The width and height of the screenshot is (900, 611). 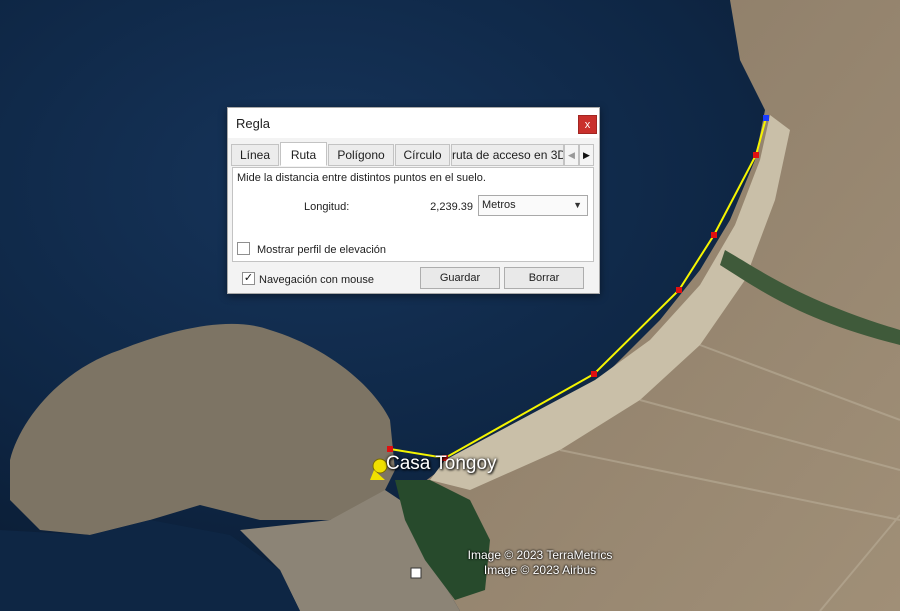 I want to click on credit-line: Image © 2023 TerraMetrics, so click(x=540, y=555).